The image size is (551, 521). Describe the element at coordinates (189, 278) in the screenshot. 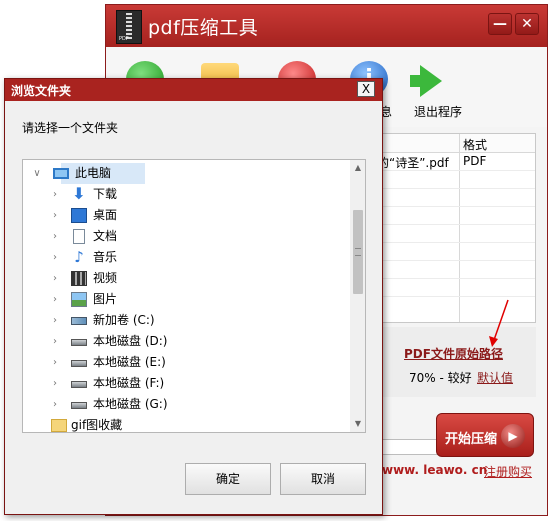

I see `tree-row-videos: › 视频` at that location.